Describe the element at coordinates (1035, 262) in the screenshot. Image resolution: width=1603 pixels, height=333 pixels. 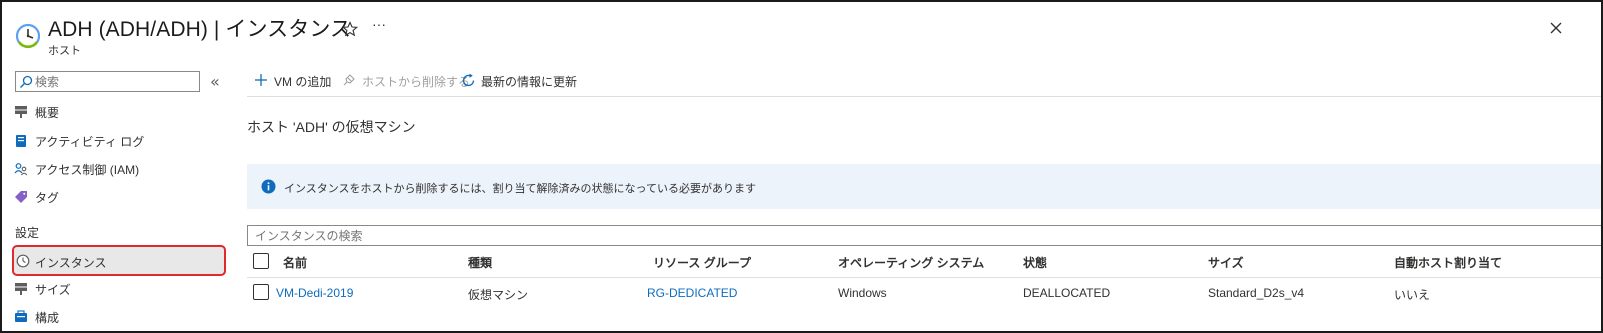
I see `column-header-status: 状態` at that location.